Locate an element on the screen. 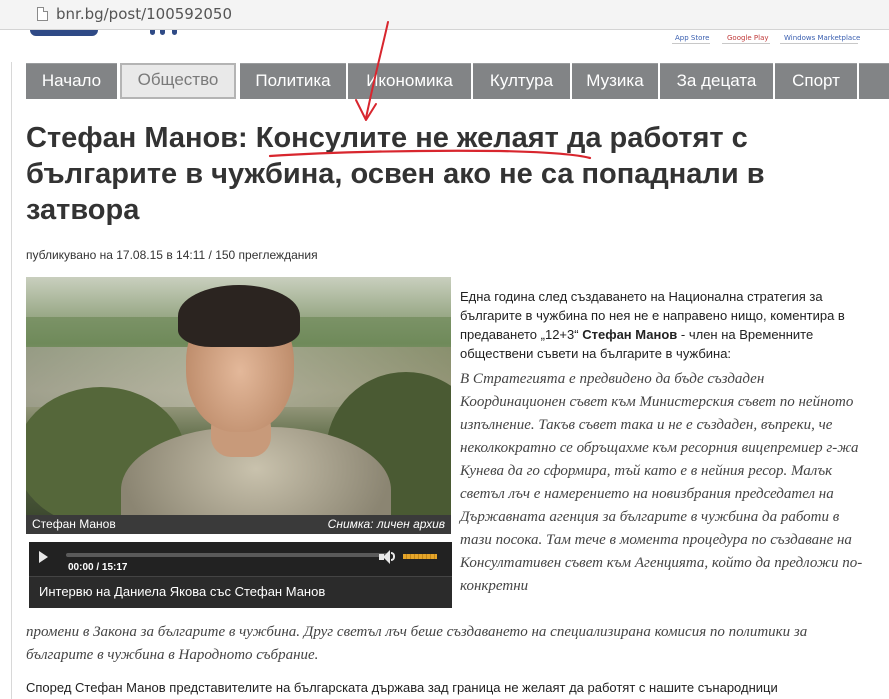 Image resolution: width=889 pixels, height=699 pixels. browser-address-bar: bnr.bg/post/100592050 is located at coordinates (444, 15).